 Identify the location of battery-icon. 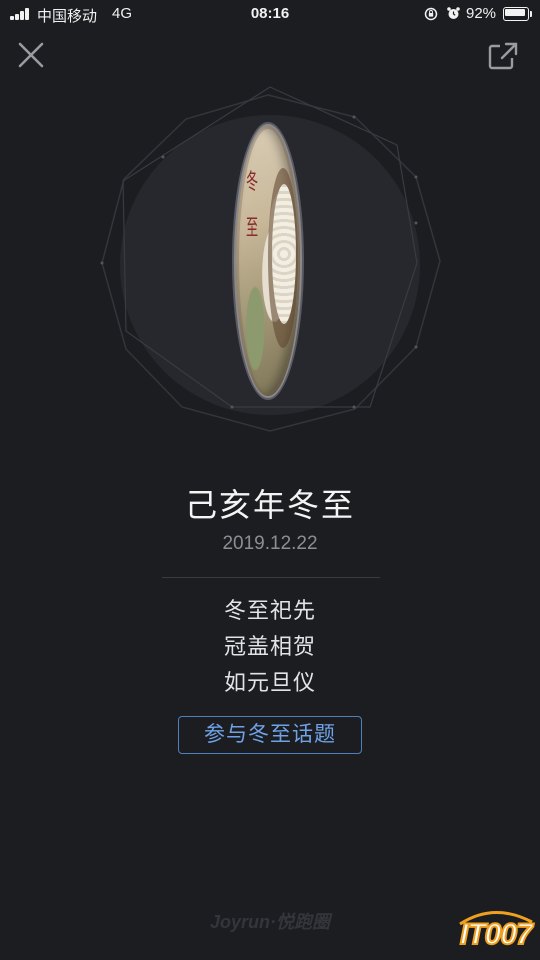
(518, 14).